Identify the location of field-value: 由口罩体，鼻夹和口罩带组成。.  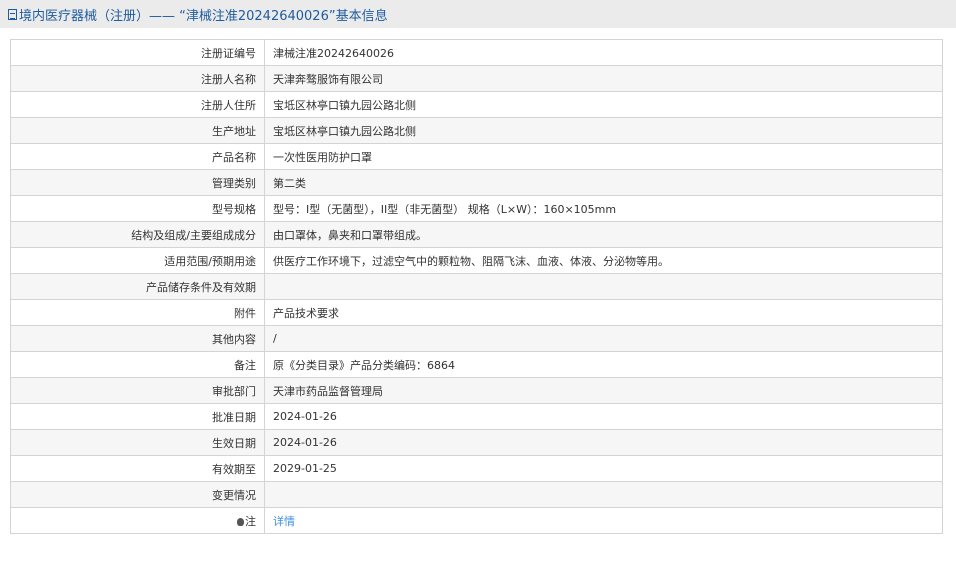
(603, 234).